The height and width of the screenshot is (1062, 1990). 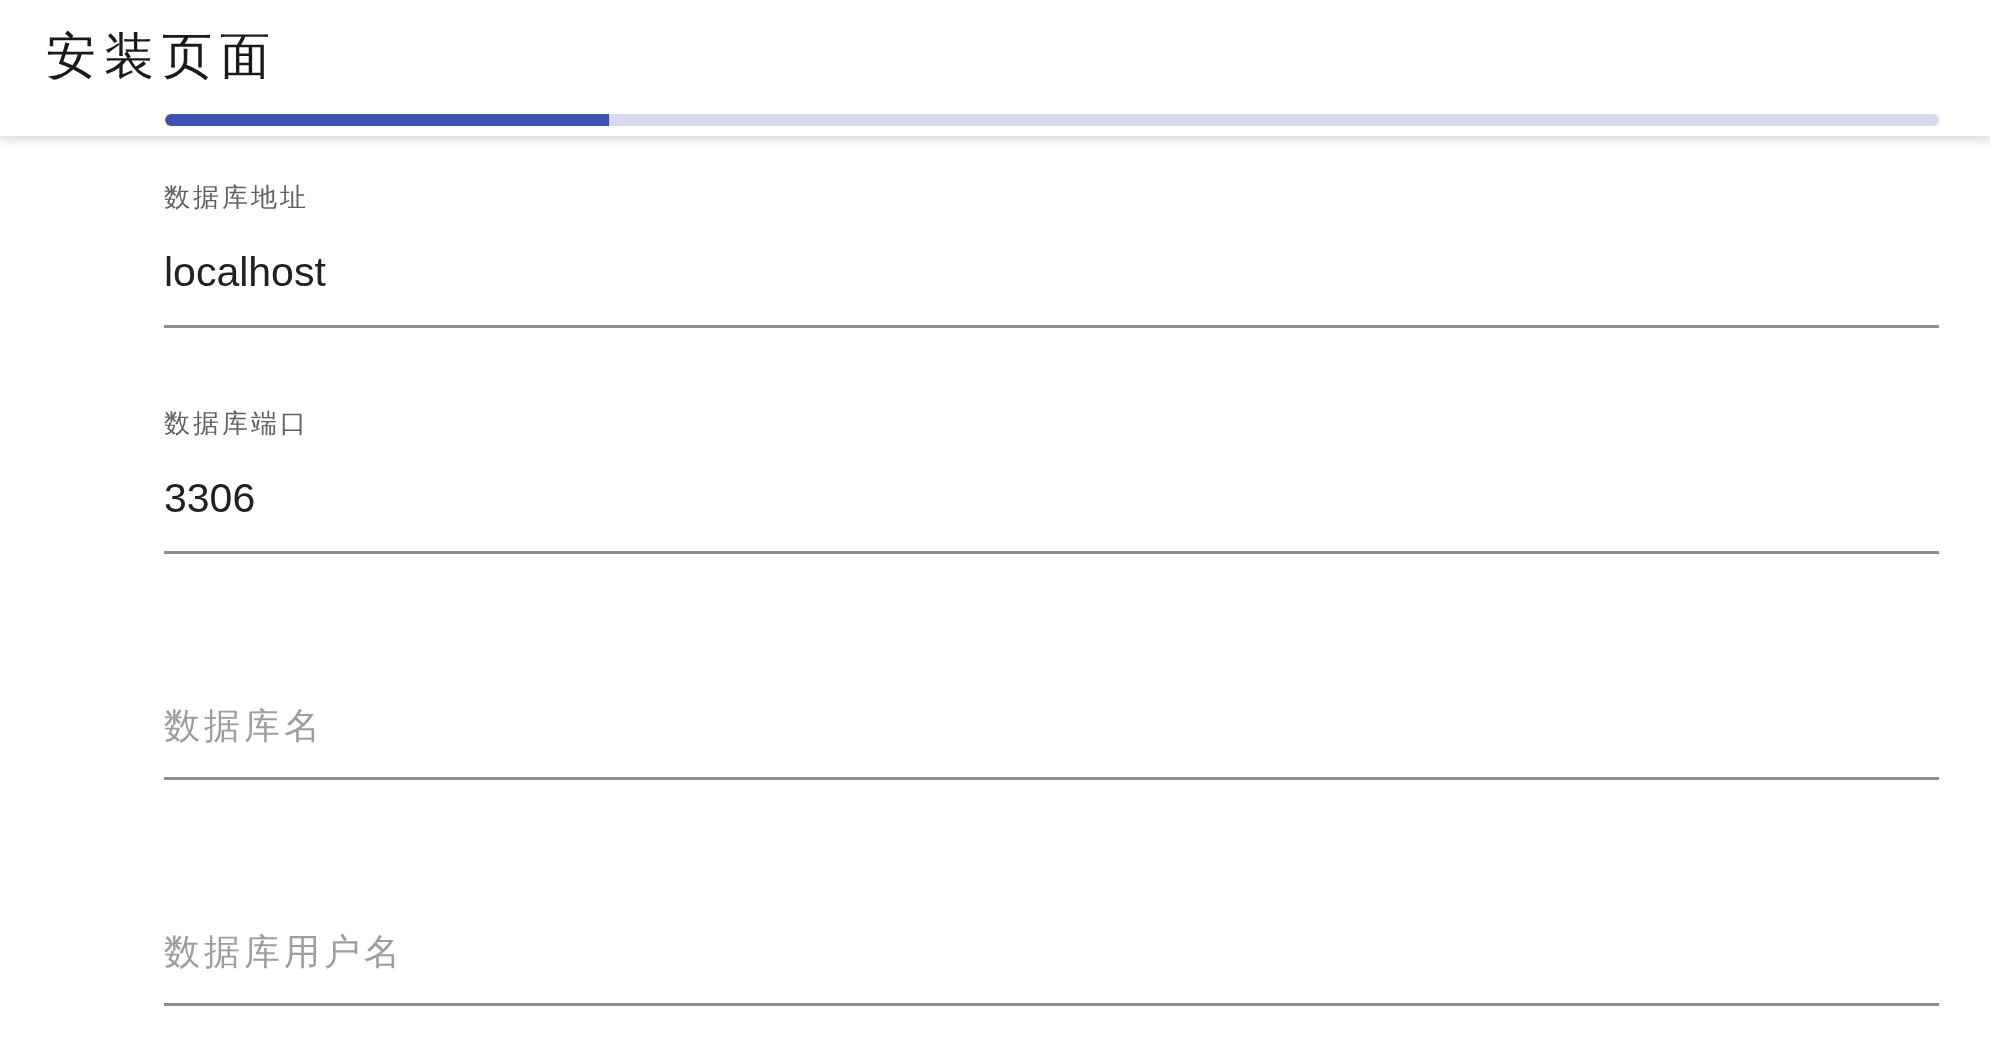 What do you see at coordinates (162, 56) in the screenshot?
I see `page-title: 安装页面` at bounding box center [162, 56].